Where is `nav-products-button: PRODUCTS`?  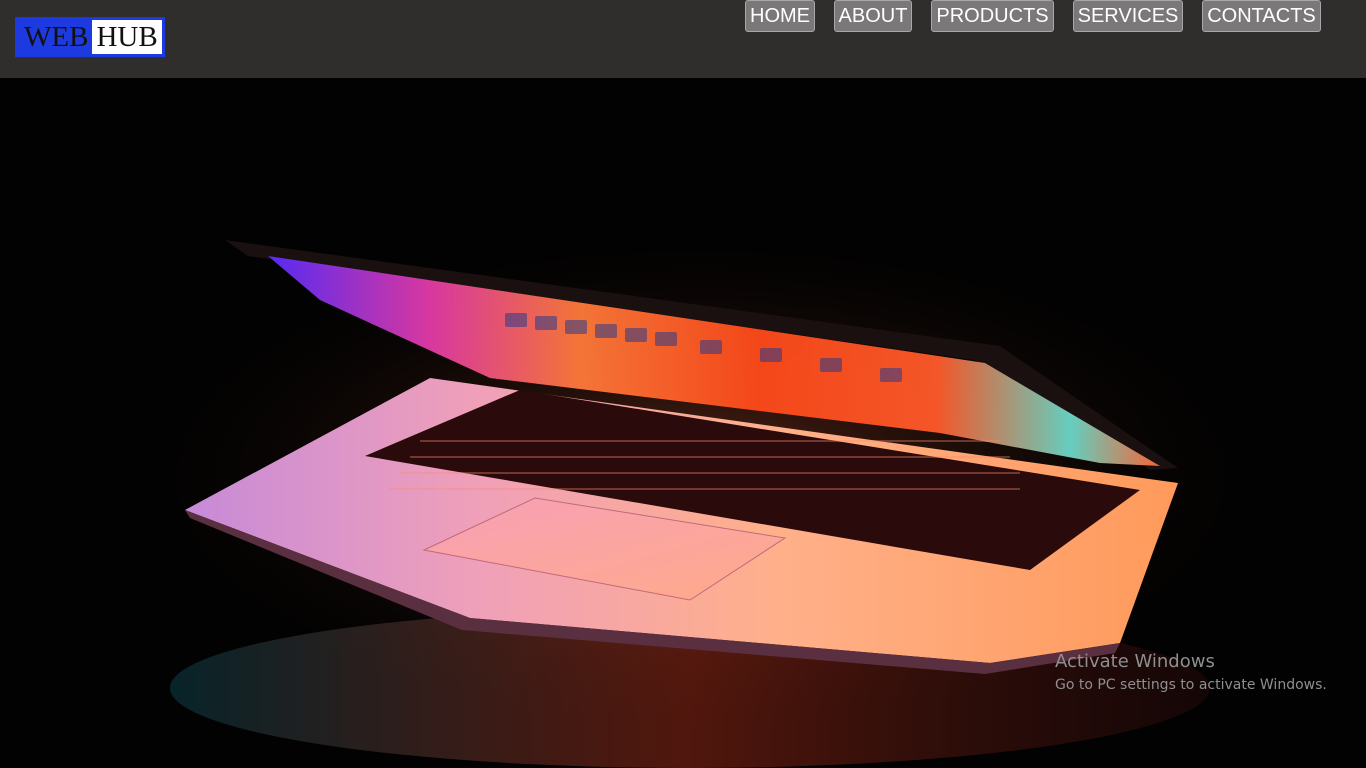
nav-products-button: PRODUCTS is located at coordinates (992, 16).